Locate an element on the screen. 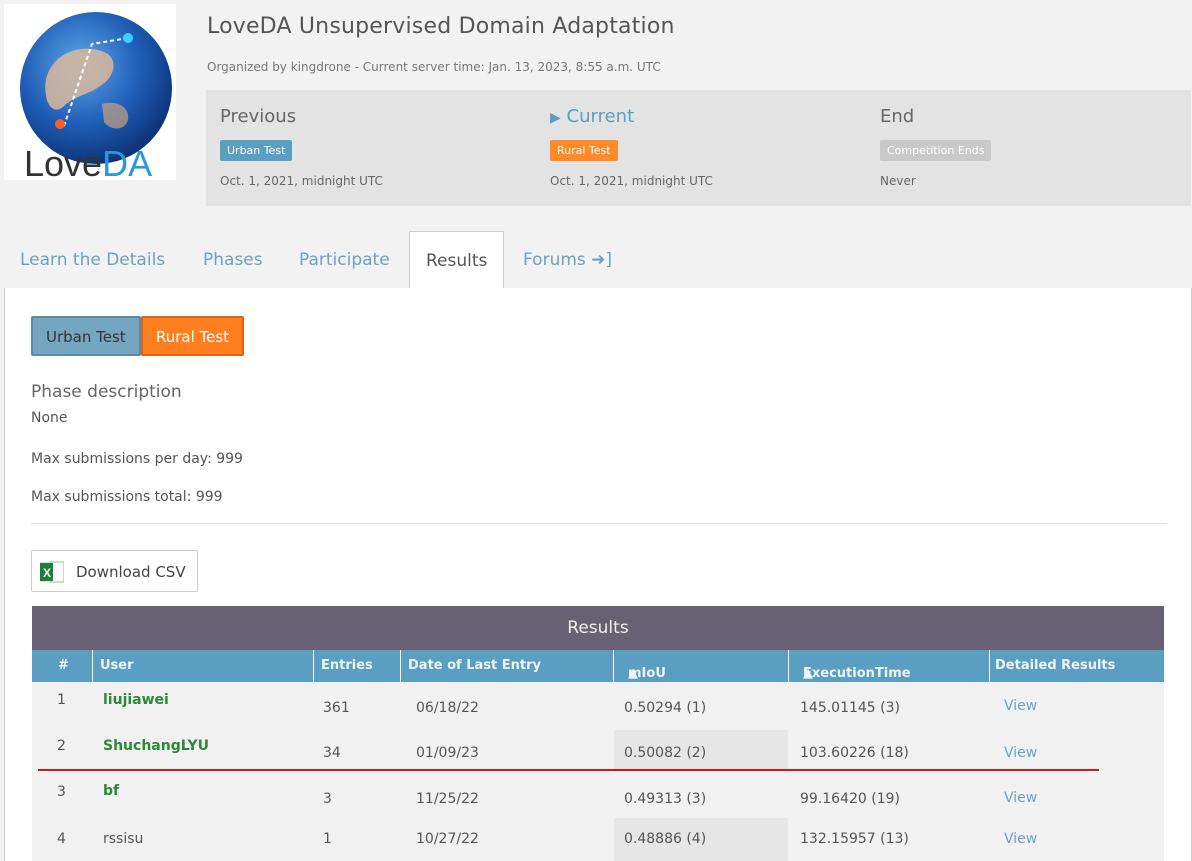 This screenshot has height=861, width=1192. phase-current-date: Oct. 1, 2021, midnight UTC is located at coordinates (631, 181).